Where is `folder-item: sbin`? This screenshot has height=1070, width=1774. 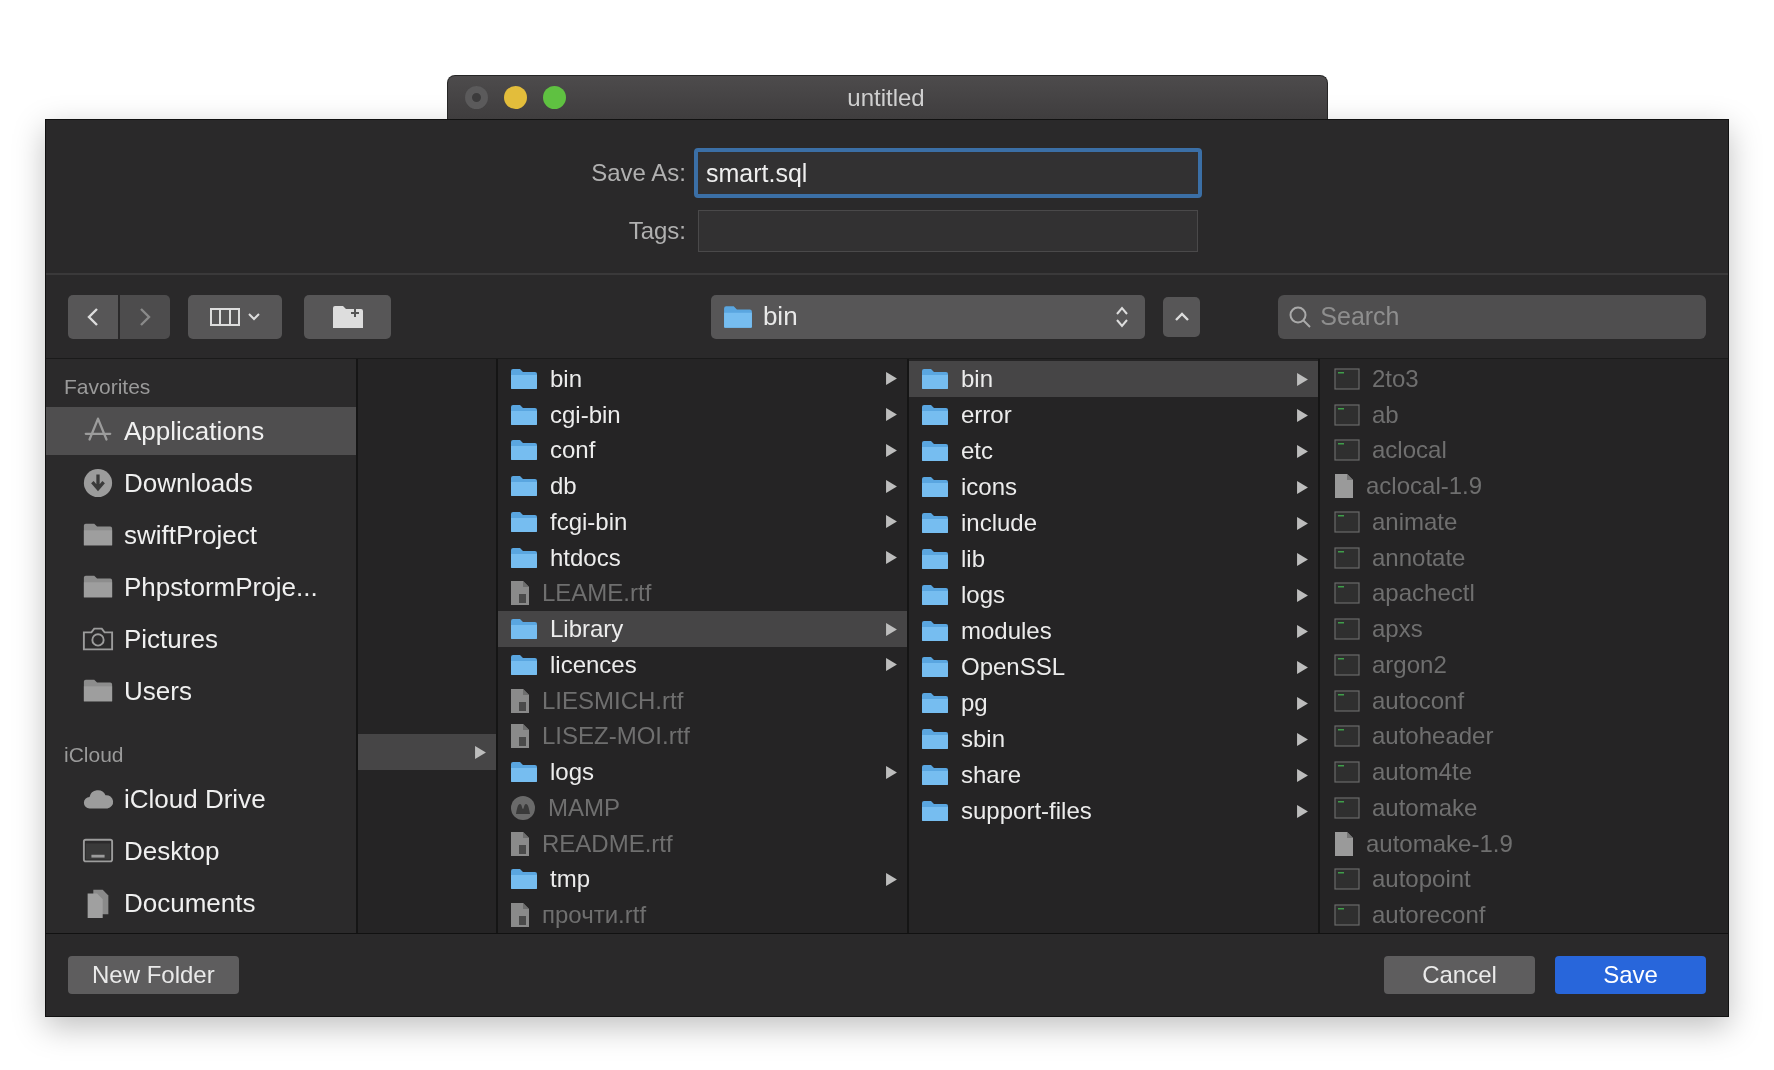 folder-item: sbin is located at coordinates (1113, 739).